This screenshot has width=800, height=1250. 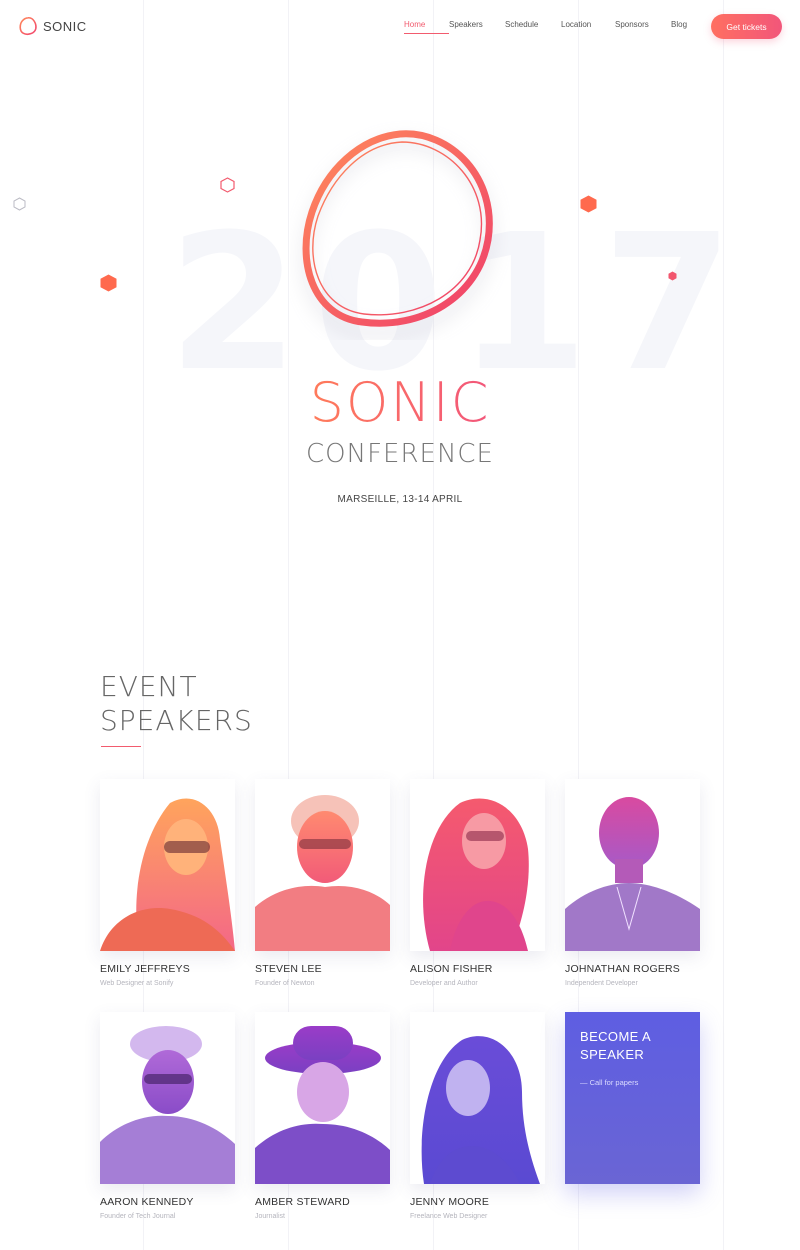 I want to click on speaker-card: AARON KENNEDY Founder of Tech Journal, so click(x=167, y=1116).